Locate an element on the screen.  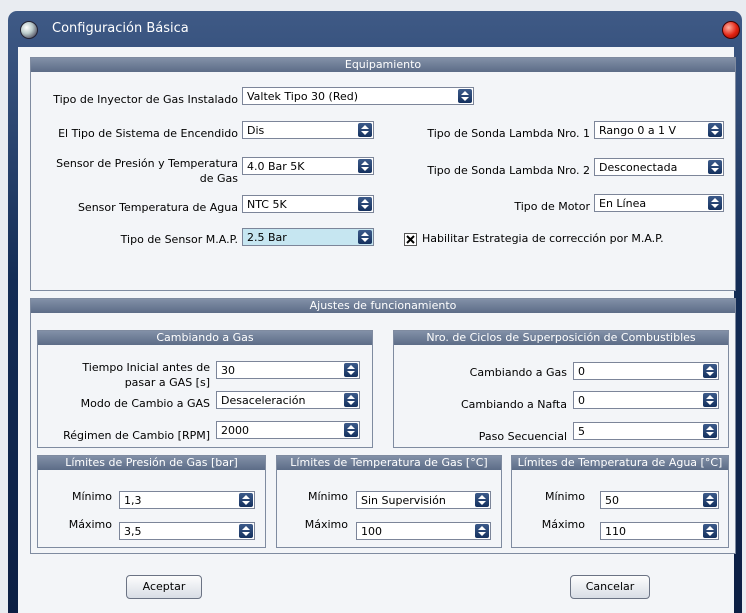
lambda2-value: Desconectada is located at coordinates (638, 167).